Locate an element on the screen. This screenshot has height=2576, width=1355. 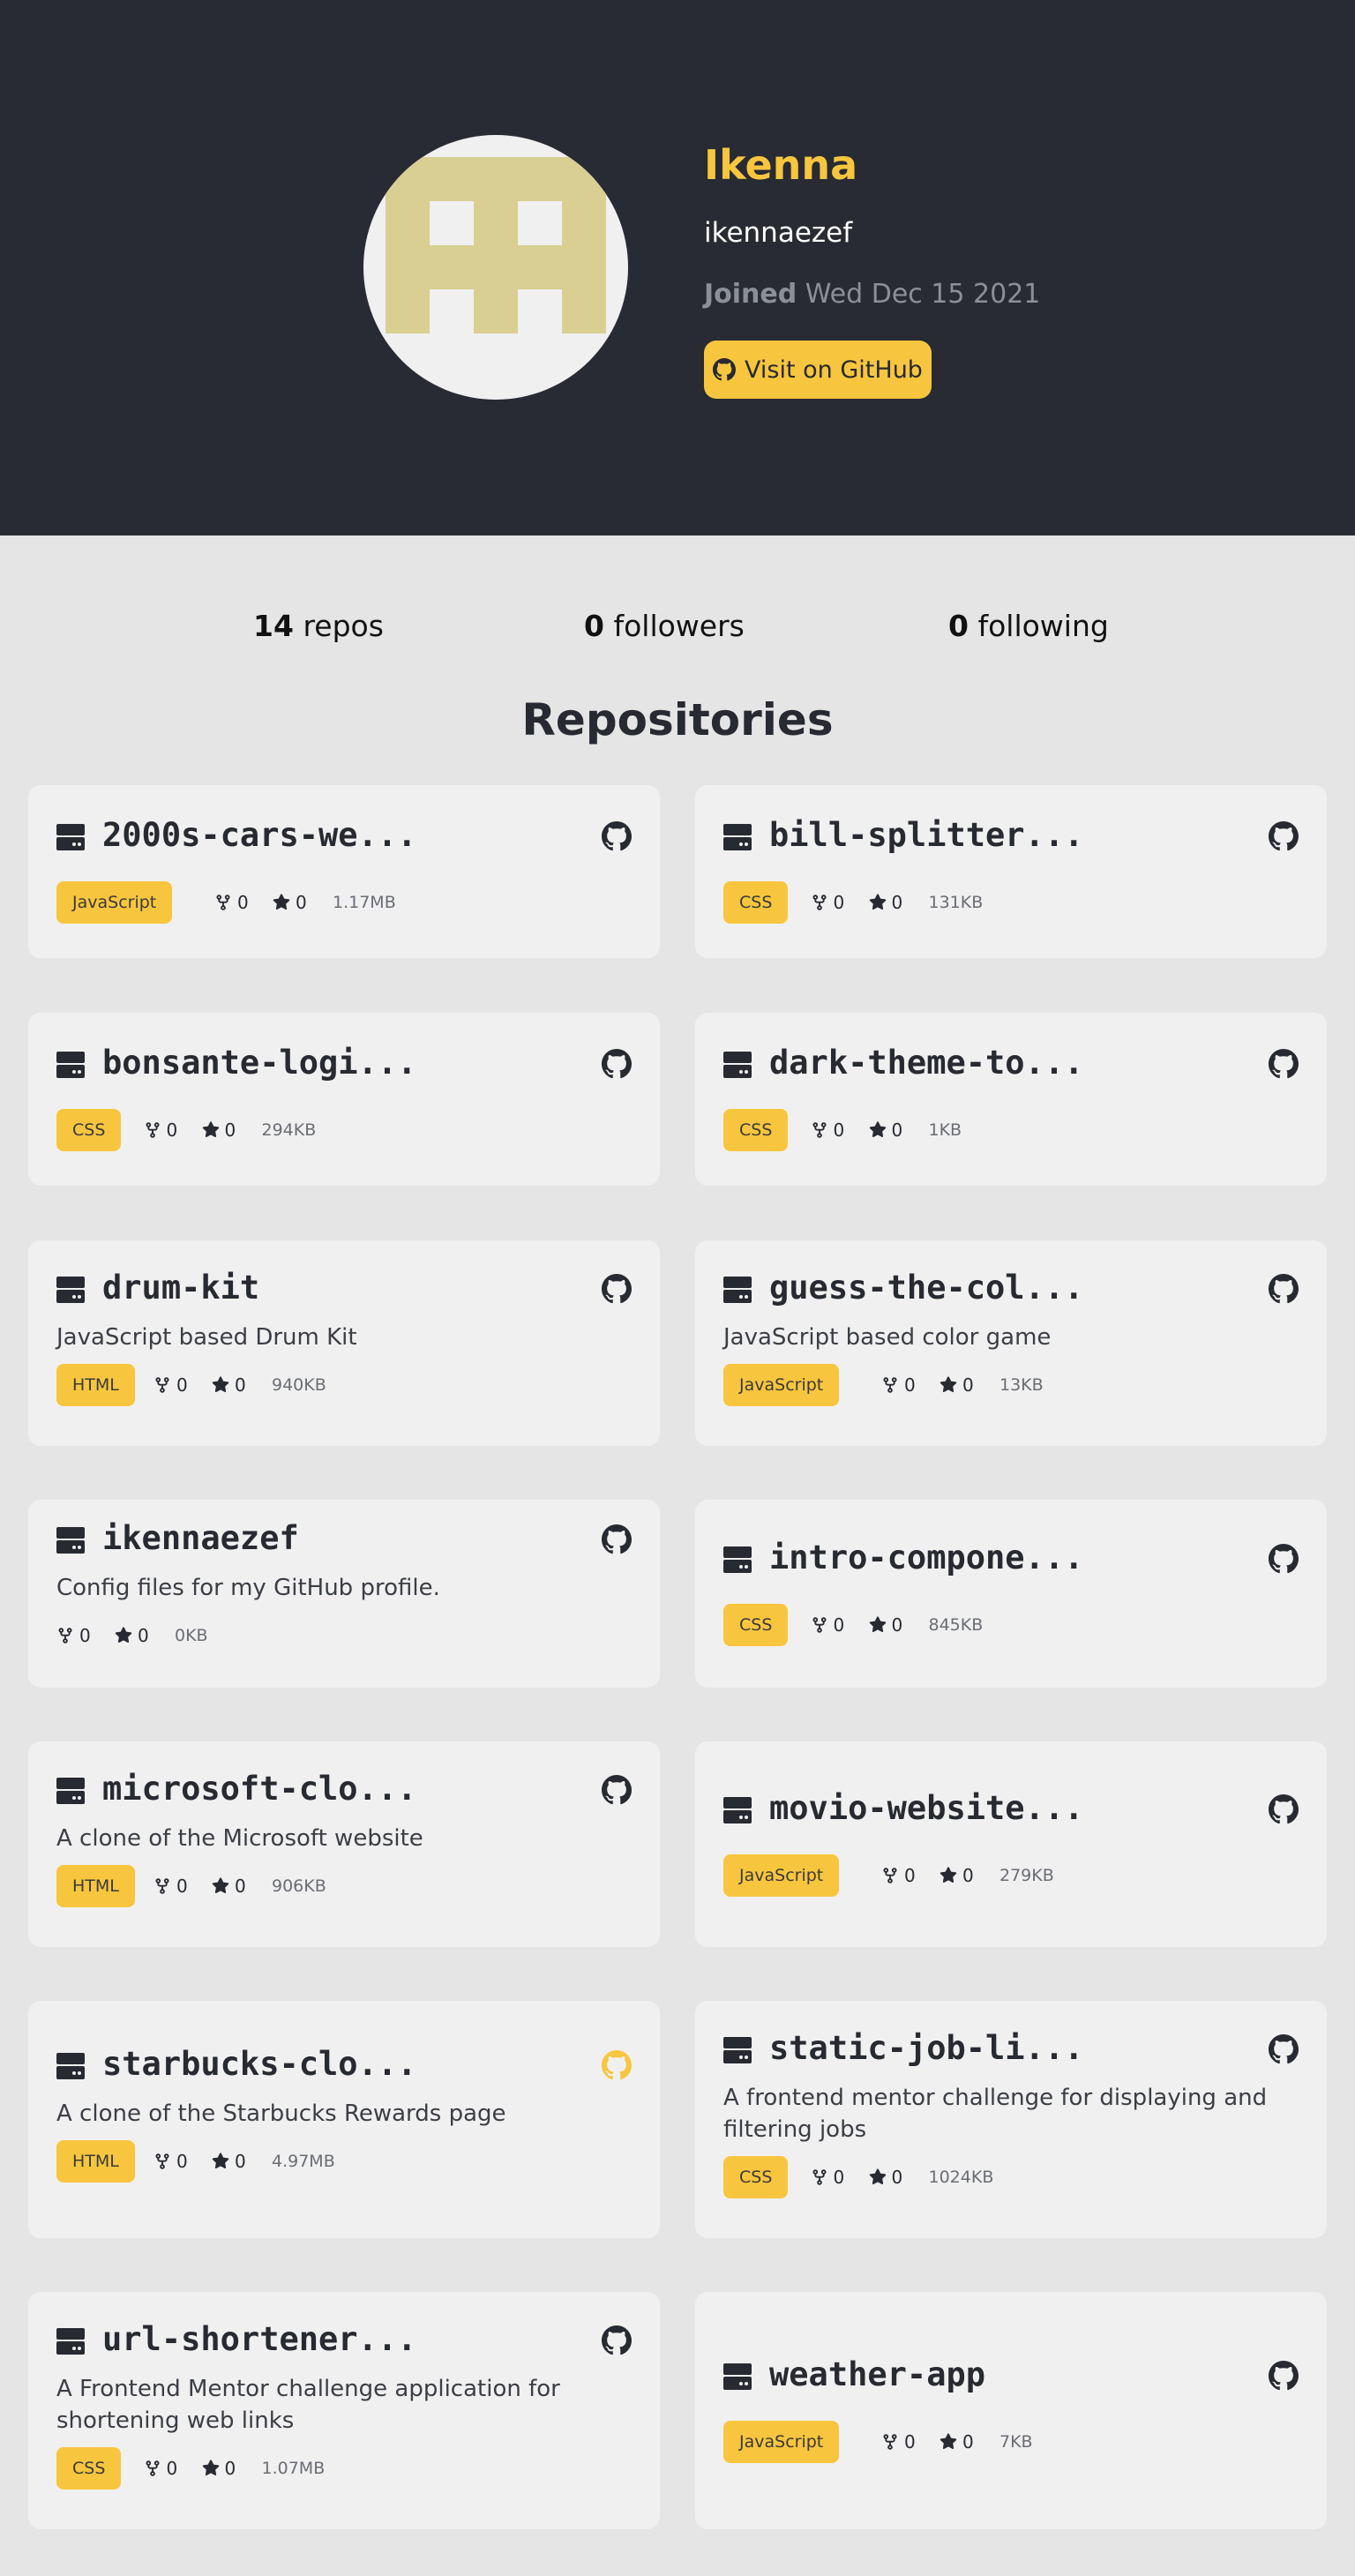
repo-size: 279KB is located at coordinates (1026, 1876).